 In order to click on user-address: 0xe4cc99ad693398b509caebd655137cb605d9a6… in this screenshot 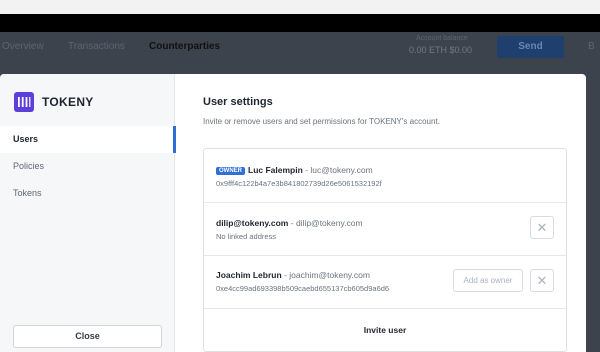, I will do `click(303, 288)`.